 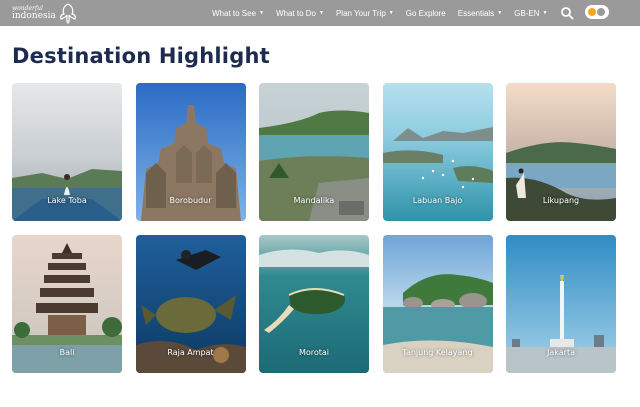 I want to click on nav-go-explore: Go Explore, so click(x=426, y=13).